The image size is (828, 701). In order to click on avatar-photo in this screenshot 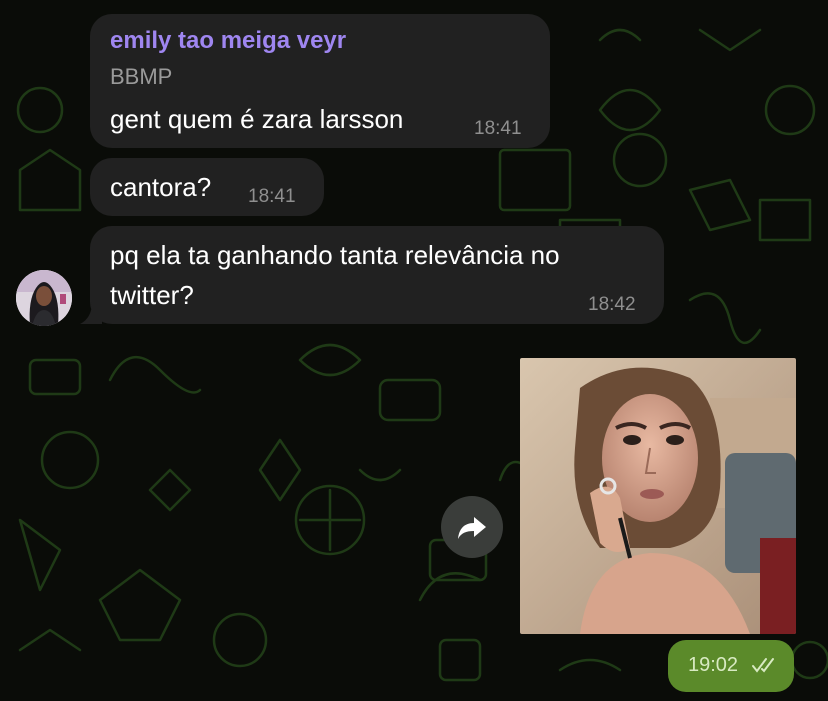, I will do `click(44, 298)`.